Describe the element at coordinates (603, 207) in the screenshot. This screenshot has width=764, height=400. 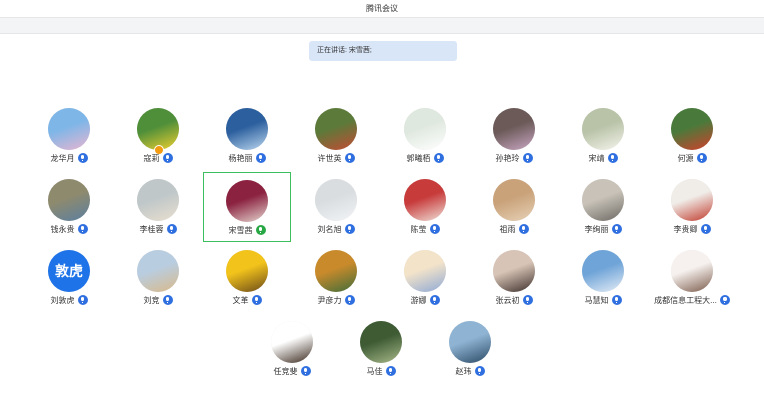
I see `participant-tile: 李绚丽` at that location.